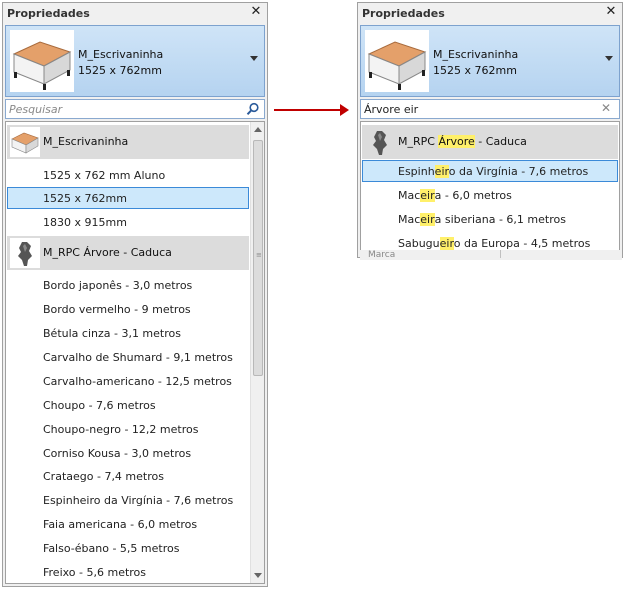 This screenshot has height=589, width=626. What do you see at coordinates (128, 405) in the screenshot?
I see `list-item: Choupo - 7,6 metros` at bounding box center [128, 405].